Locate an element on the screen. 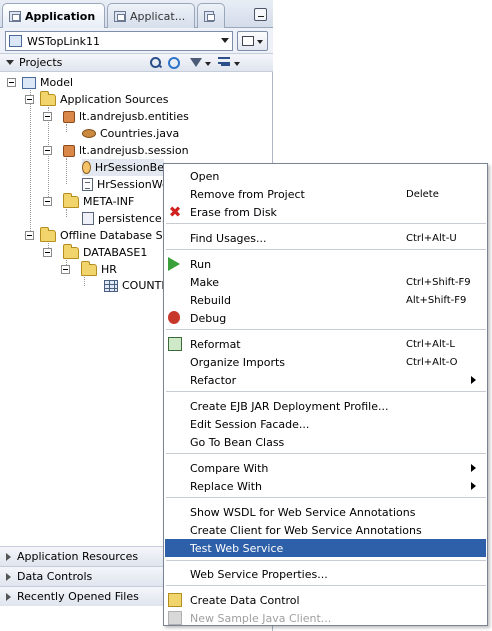  tree-node-label: HrSessionBe is located at coordinates (129, 167).